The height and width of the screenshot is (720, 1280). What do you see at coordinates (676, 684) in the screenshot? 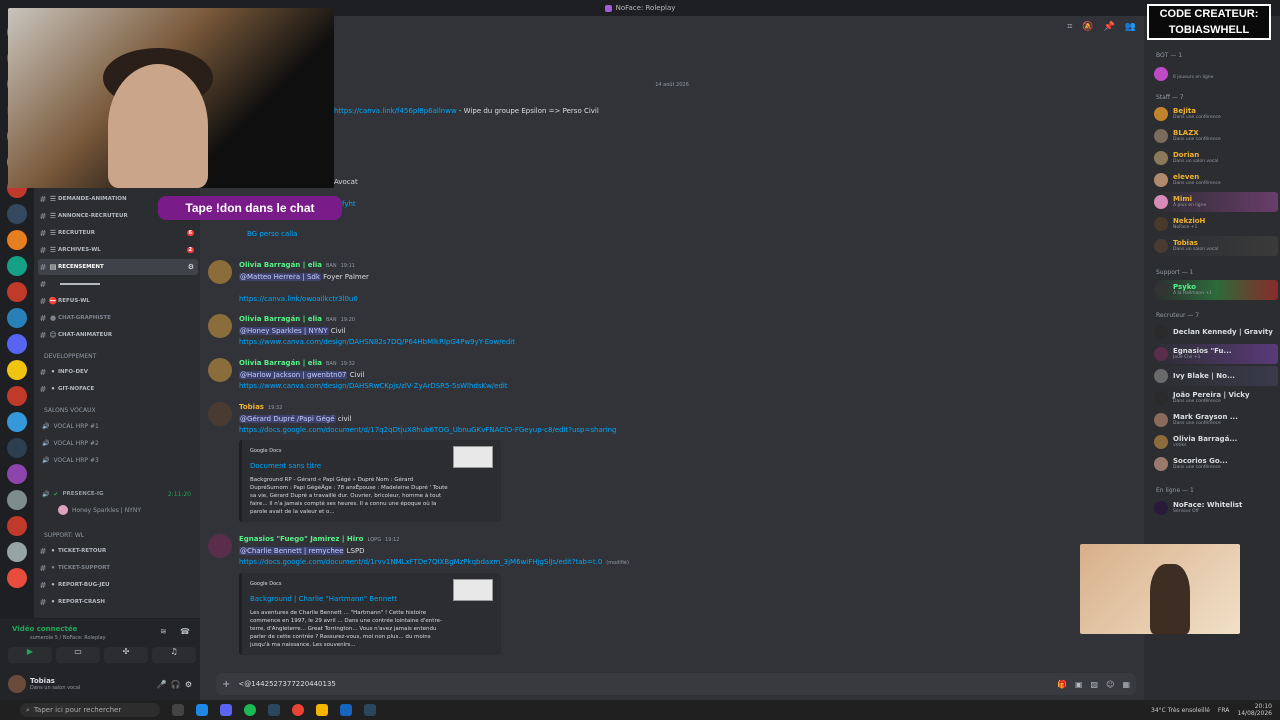
I see `message-input: + <@1442527377220440135 🎁 ▣ ▧ ☺ ▦` at bounding box center [676, 684].